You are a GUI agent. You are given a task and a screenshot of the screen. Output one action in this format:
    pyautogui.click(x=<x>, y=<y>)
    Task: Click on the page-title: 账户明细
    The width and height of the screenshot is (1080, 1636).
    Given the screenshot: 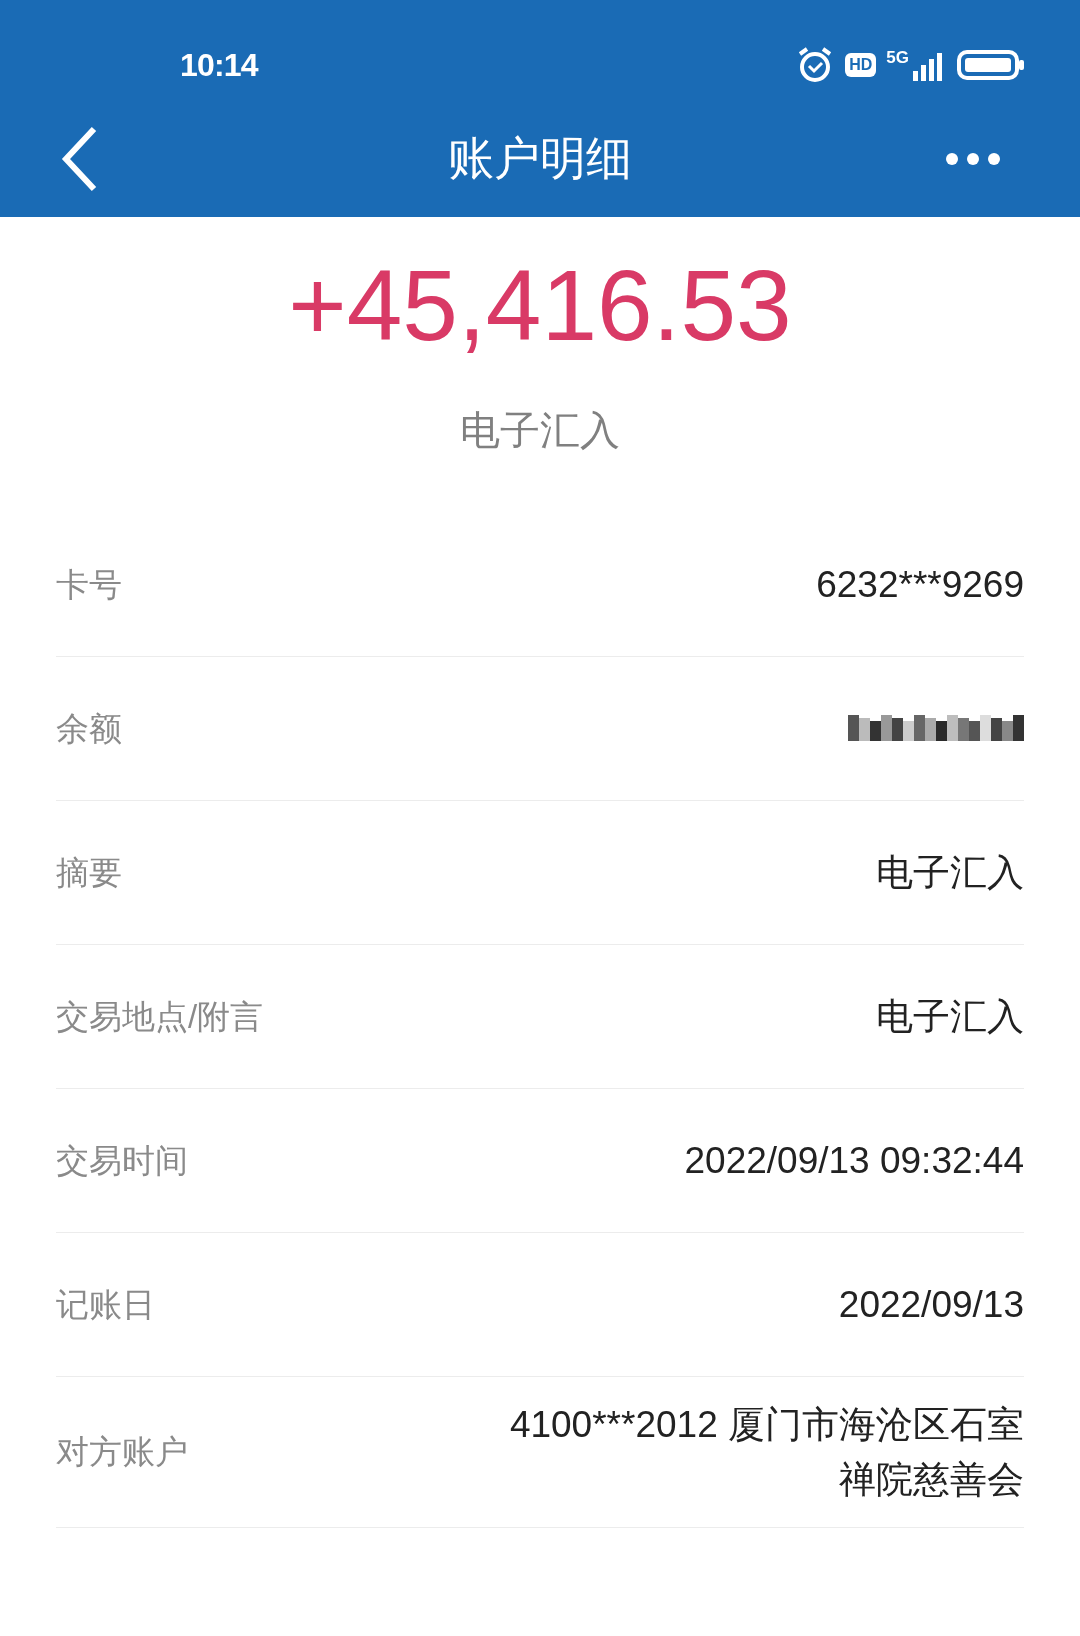 What is the action you would take?
    pyautogui.click(x=540, y=158)
    